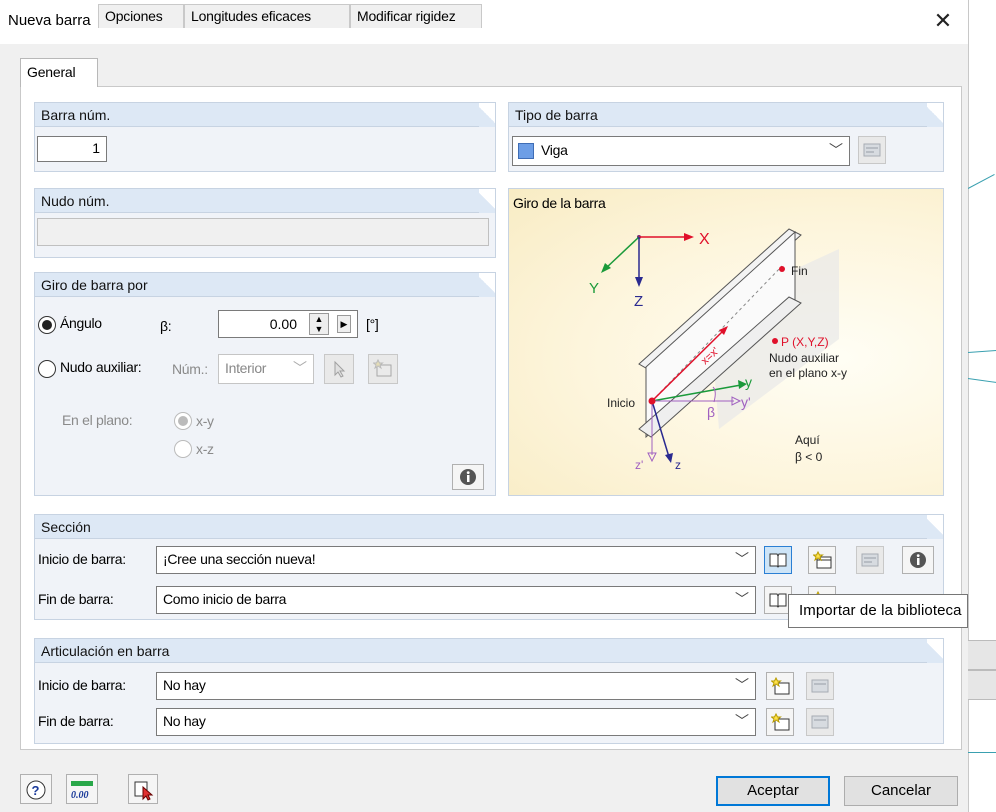  Describe the element at coordinates (943, 21) in the screenshot. I see `close-button: ✕` at that location.